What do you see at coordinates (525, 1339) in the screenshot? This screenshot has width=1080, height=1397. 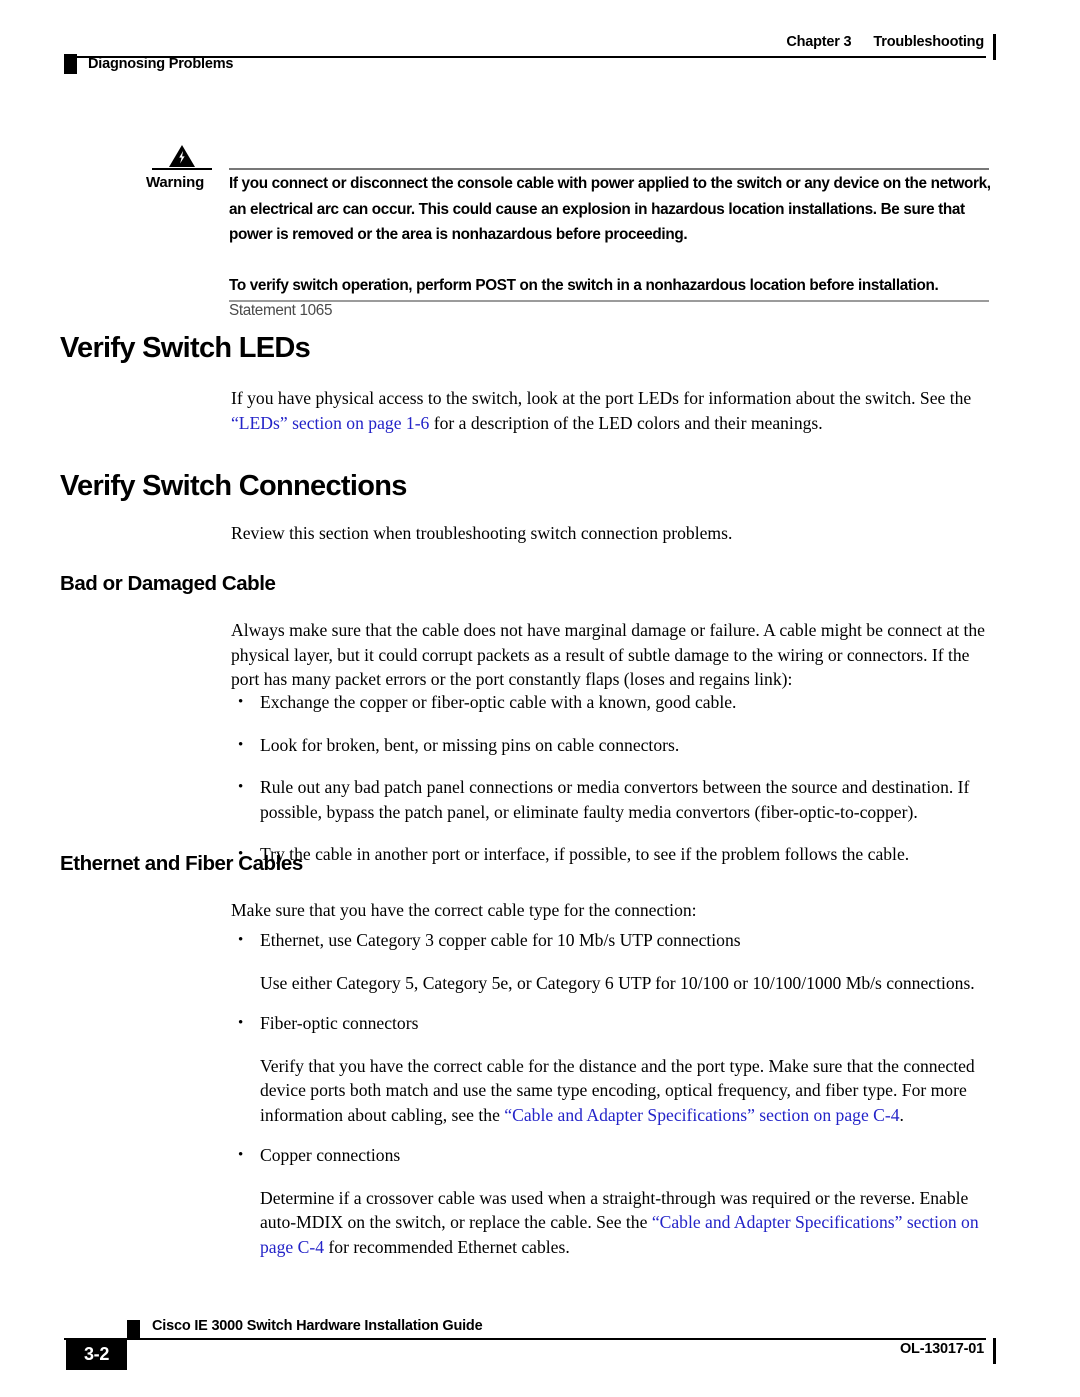 I see `footer-rule` at bounding box center [525, 1339].